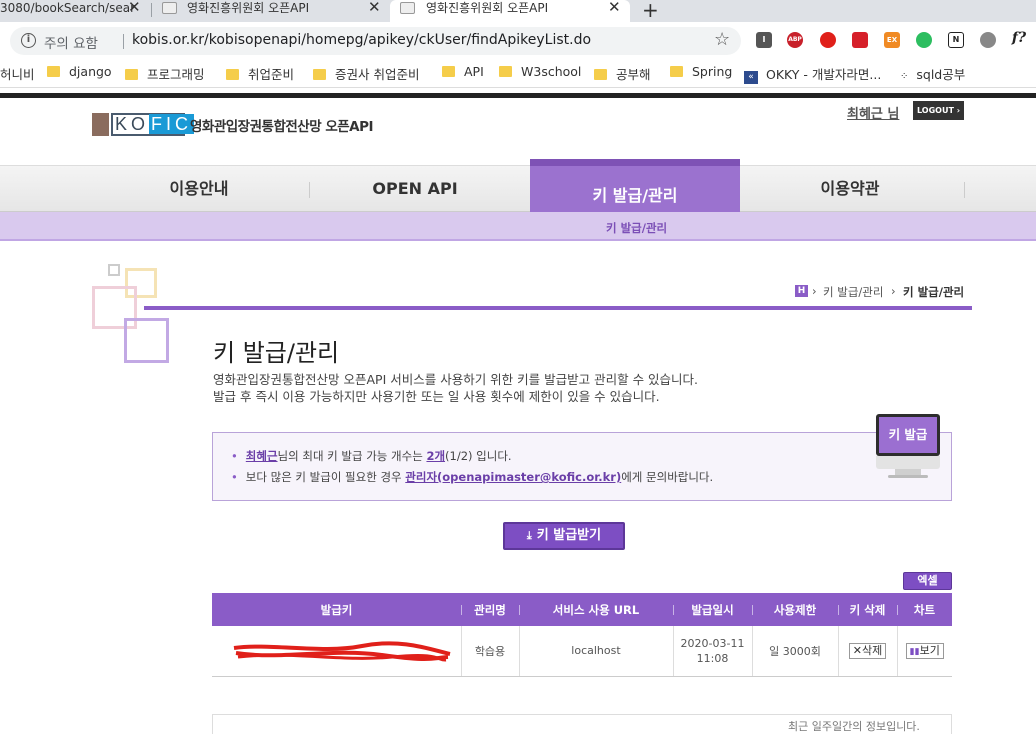 The image size is (1036, 734). I want to click on delete-key-button: ✕삭제, so click(867, 650).